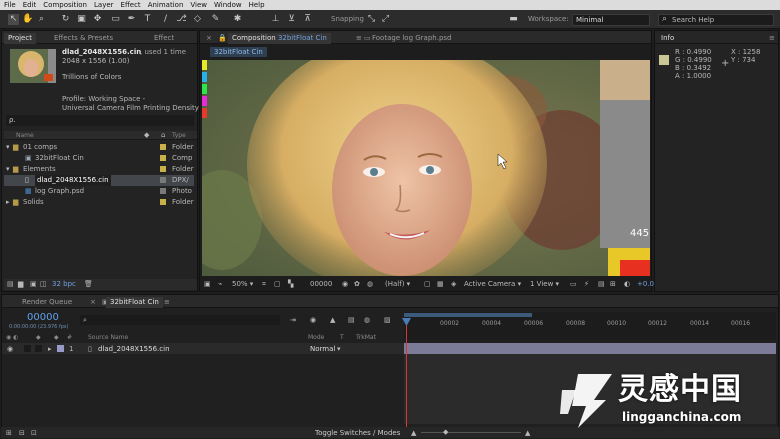 Image resolution: width=780 pixels, height=439 pixels. Describe the element at coordinates (20, 284) in the screenshot. I see `new-folder-icon: ▆` at that location.